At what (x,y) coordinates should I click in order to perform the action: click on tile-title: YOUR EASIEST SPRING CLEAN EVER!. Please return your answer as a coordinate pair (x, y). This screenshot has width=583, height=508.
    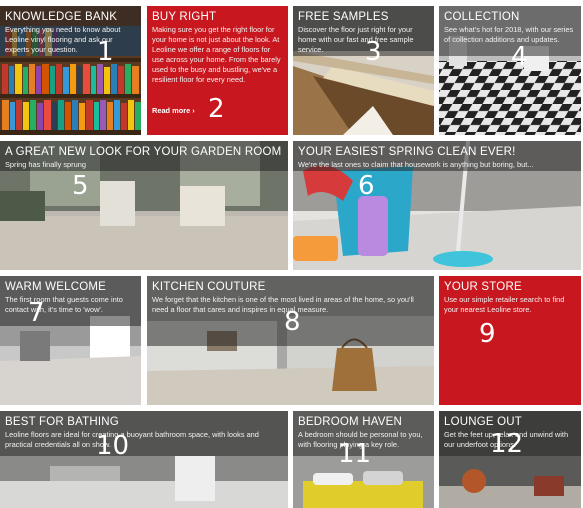
    Looking at the image, I should click on (407, 152).